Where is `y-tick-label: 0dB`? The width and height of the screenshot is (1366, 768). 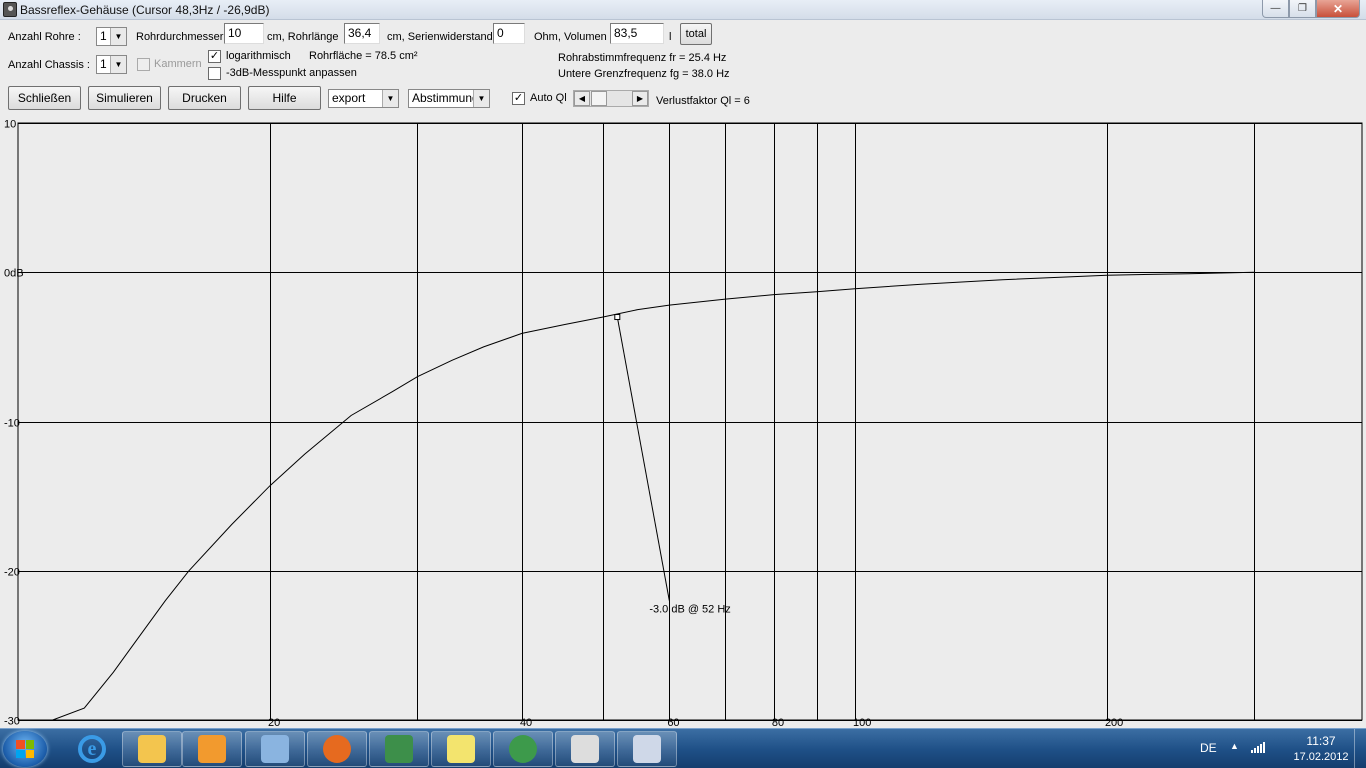 y-tick-label: 0dB is located at coordinates (14, 274).